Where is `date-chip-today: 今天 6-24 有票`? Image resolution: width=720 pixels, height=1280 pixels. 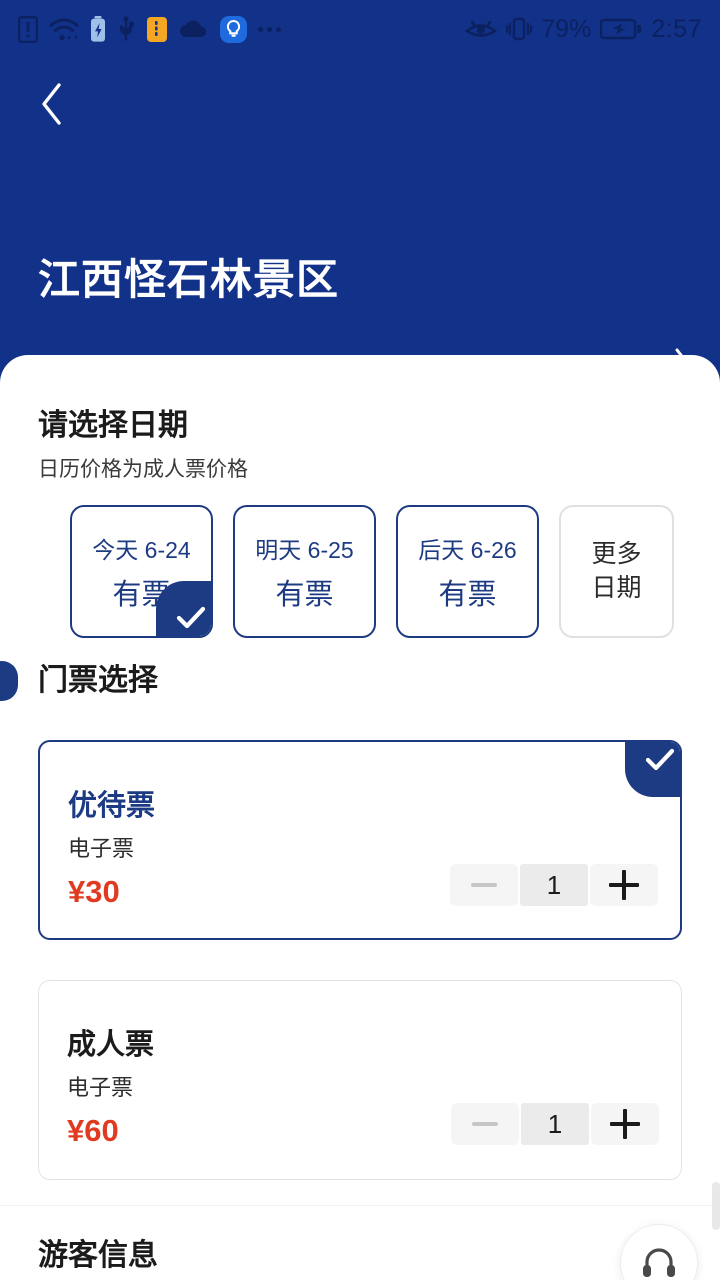 date-chip-today: 今天 6-24 有票 is located at coordinates (141, 571).